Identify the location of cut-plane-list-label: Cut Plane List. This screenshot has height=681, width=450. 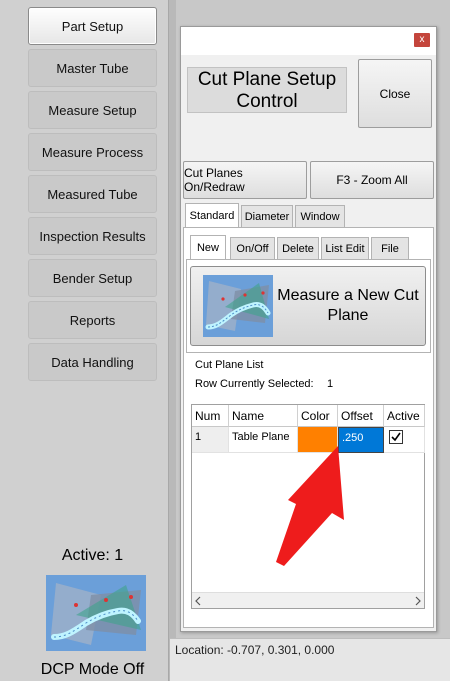
(229, 365).